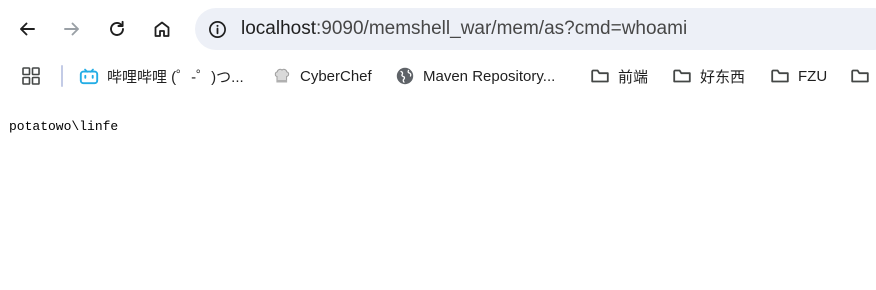 This screenshot has height=290, width=876. I want to click on bookmark-cyberchef: CyberChef, so click(322, 76).